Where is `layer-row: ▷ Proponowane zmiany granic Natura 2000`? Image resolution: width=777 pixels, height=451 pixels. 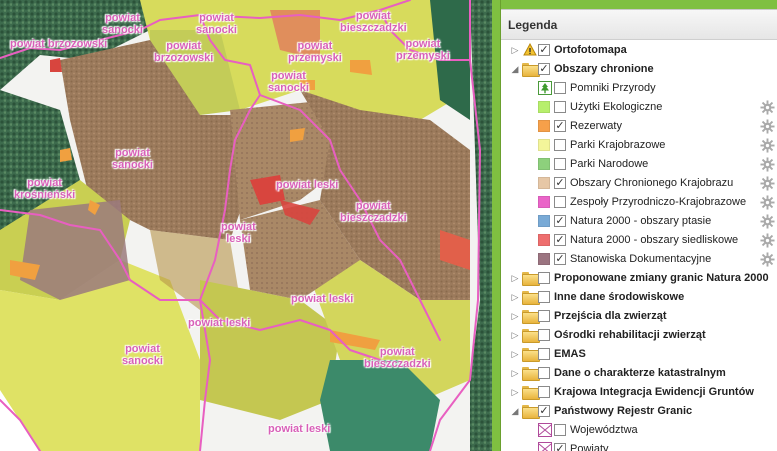 layer-row: ▷ Proponowane zmiany granic Natura 2000 is located at coordinates (639, 278).